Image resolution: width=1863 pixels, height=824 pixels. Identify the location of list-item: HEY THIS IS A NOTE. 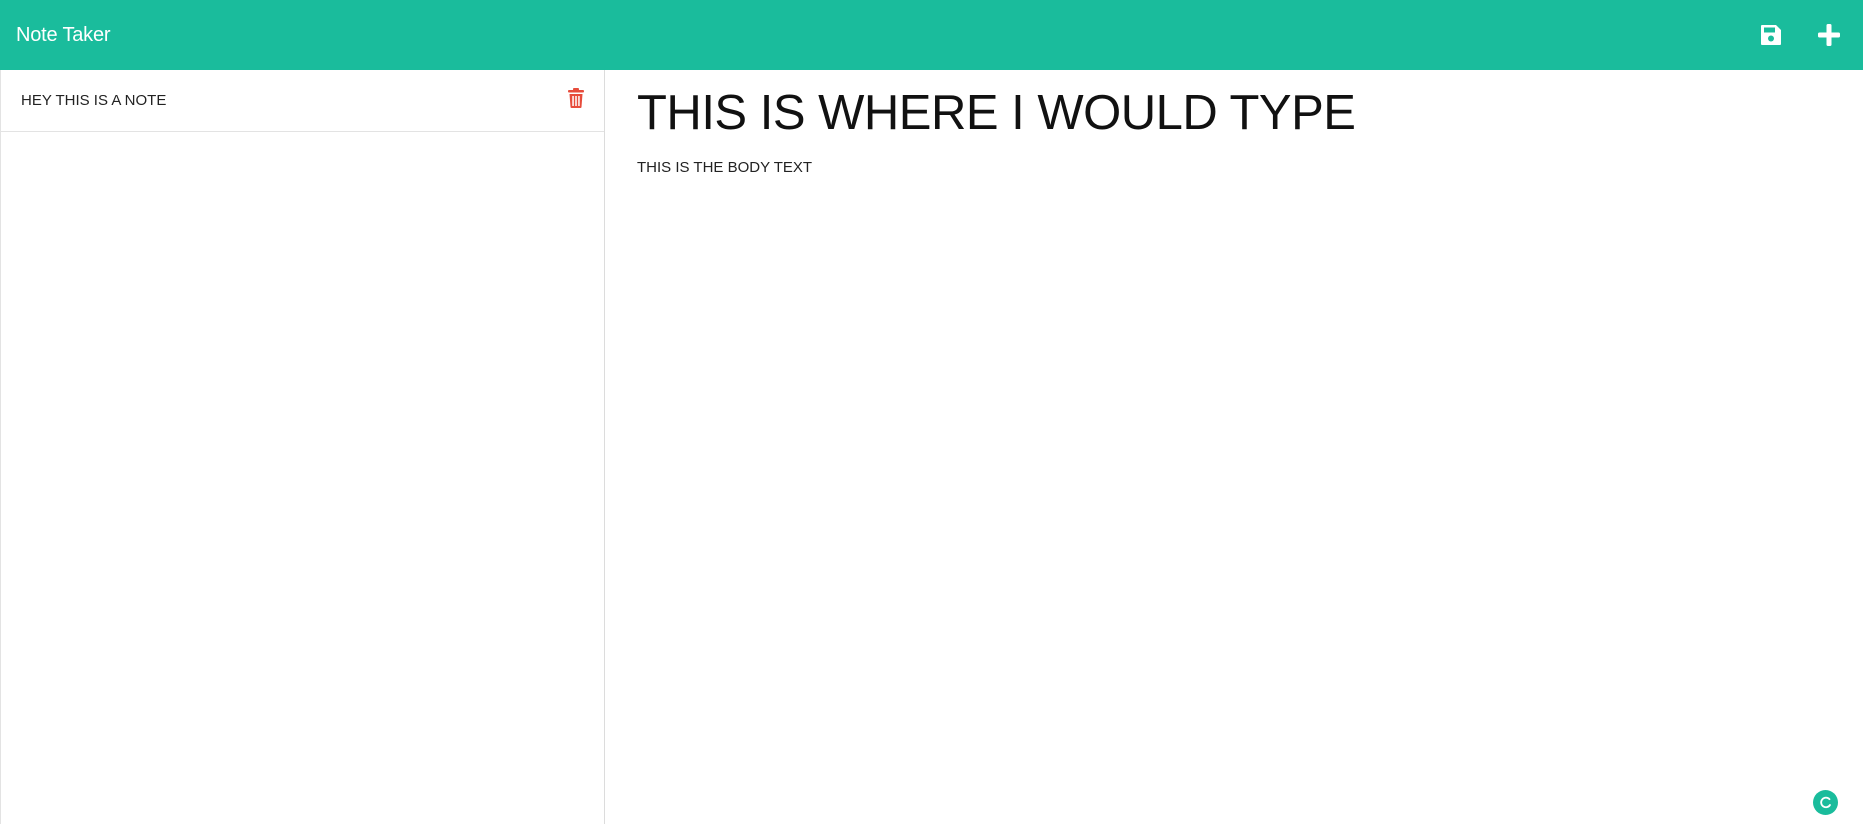
(302, 101).